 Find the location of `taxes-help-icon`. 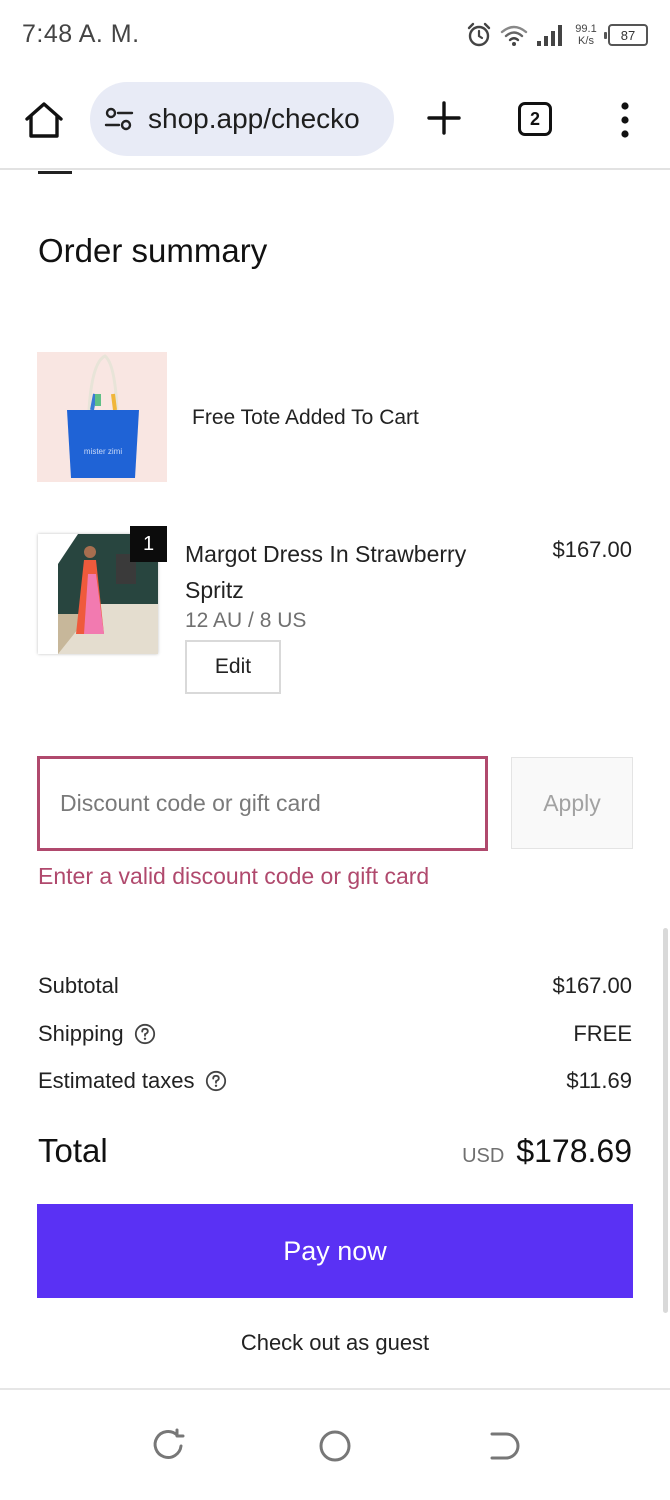

taxes-help-icon is located at coordinates (216, 1081).